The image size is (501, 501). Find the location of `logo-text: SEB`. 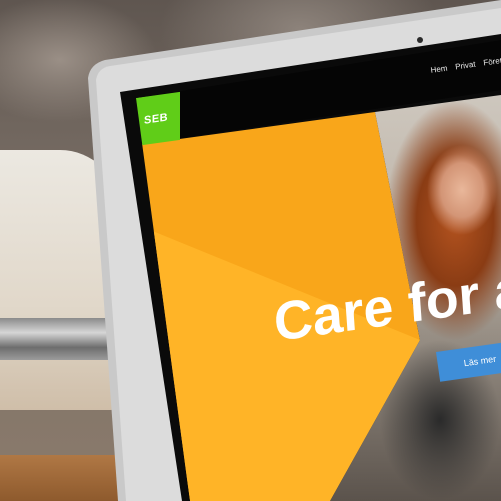

logo-text: SEB is located at coordinates (156, 119).